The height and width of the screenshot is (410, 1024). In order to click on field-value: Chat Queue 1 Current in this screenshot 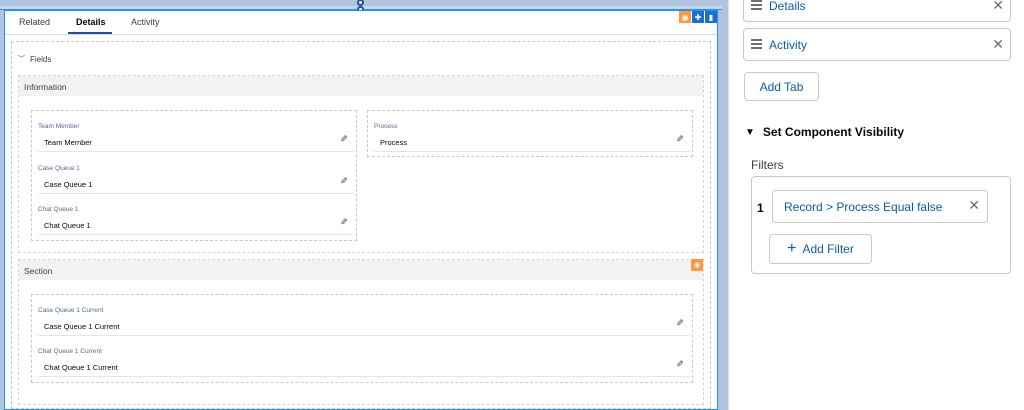, I will do `click(81, 367)`.